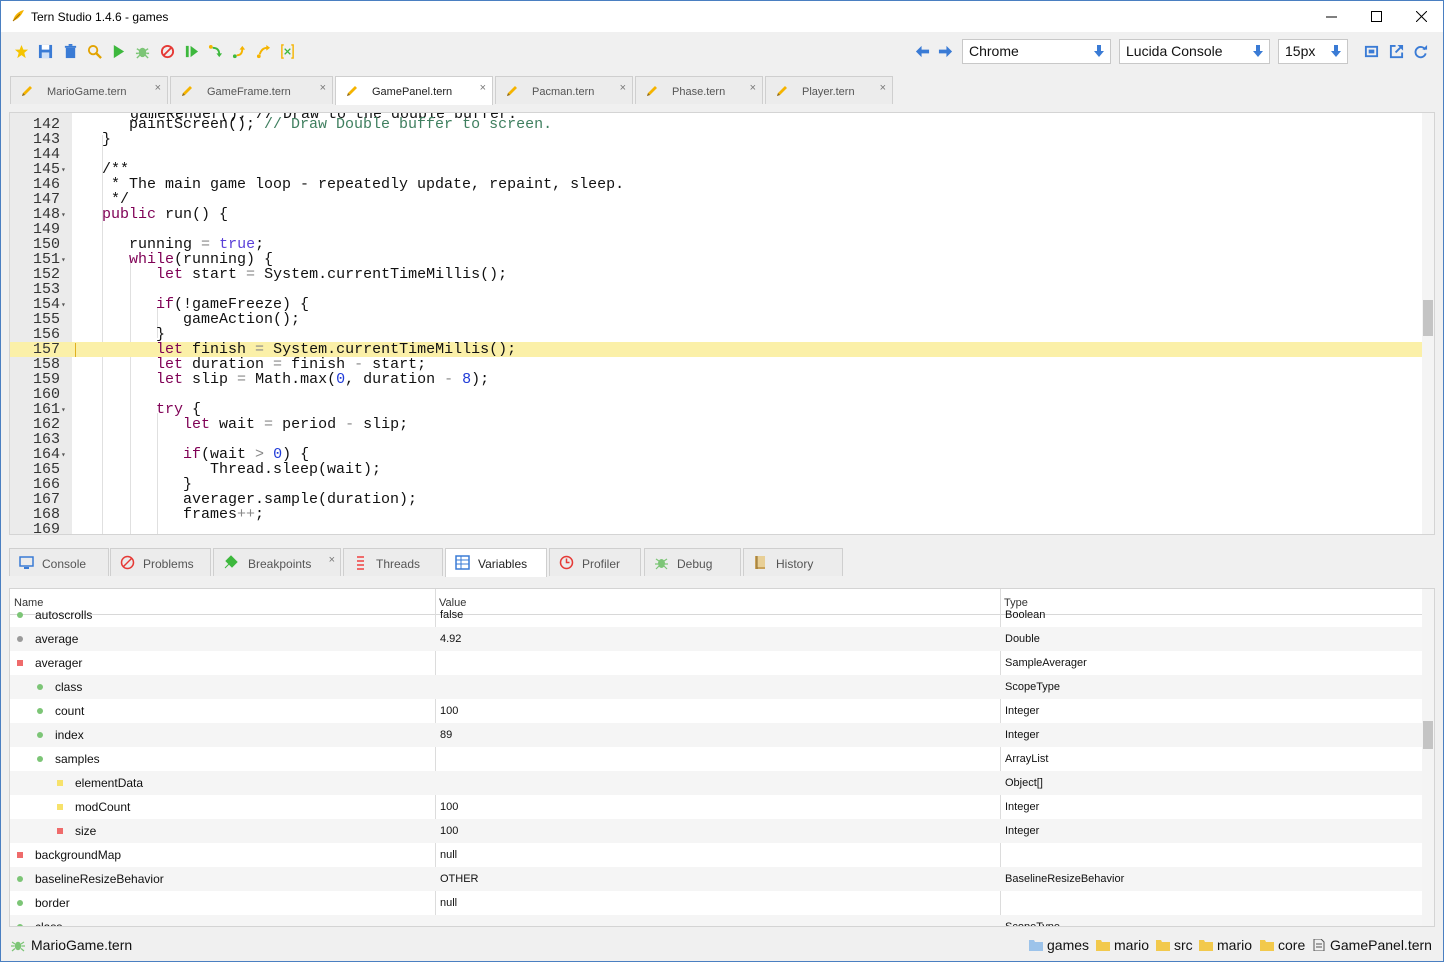 This screenshot has width=1444, height=962. Describe the element at coordinates (717, 169) in the screenshot. I see `code-line: 145 ▾ /**` at that location.